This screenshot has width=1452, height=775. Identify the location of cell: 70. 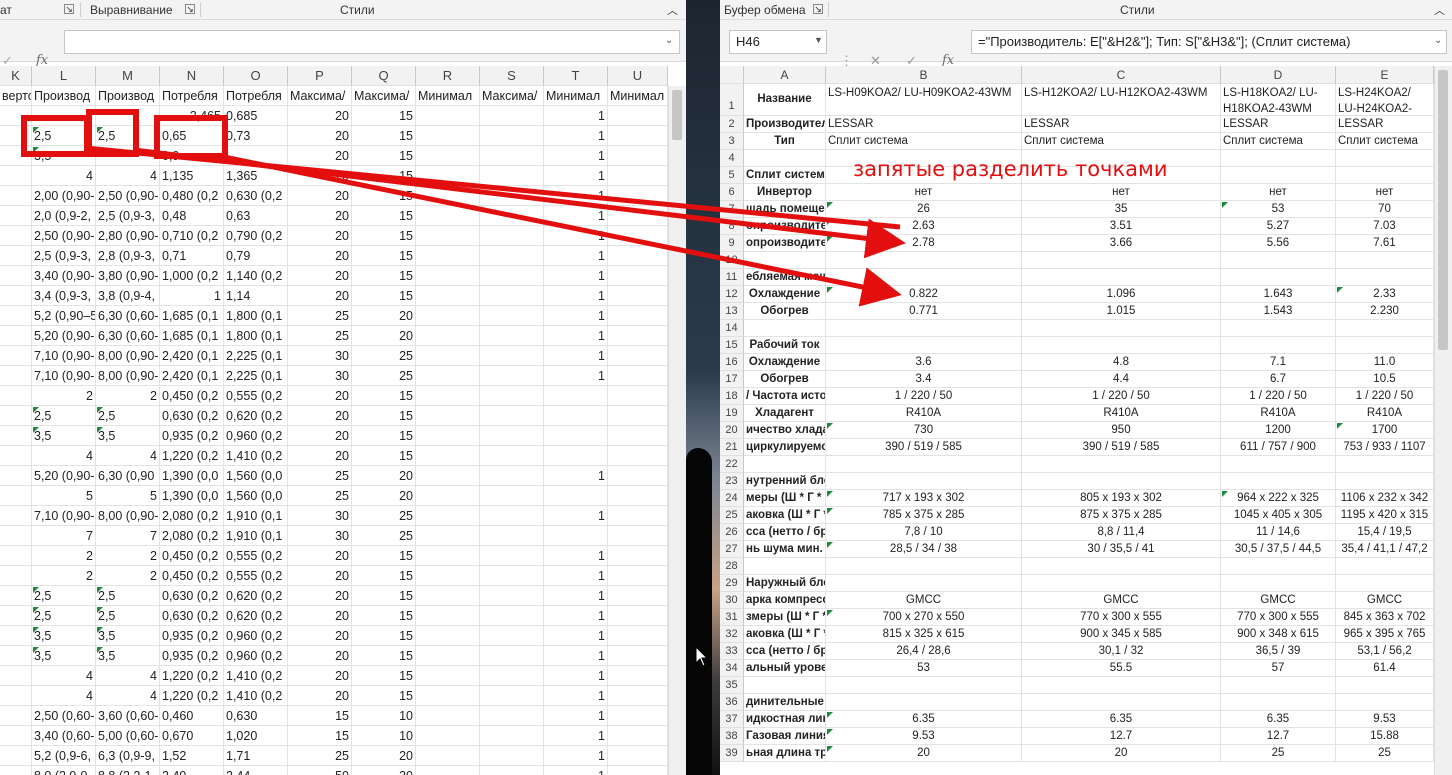
(1385, 209).